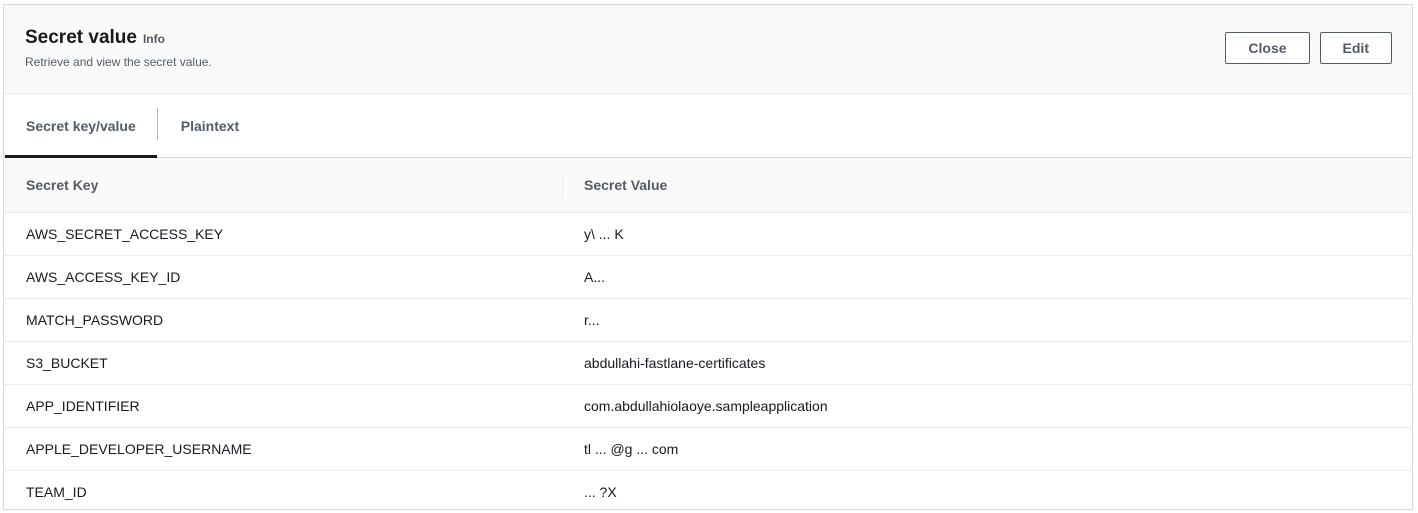 This screenshot has width=1418, height=513. I want to click on tab-secret-key-value: Secret key/value, so click(80, 126).